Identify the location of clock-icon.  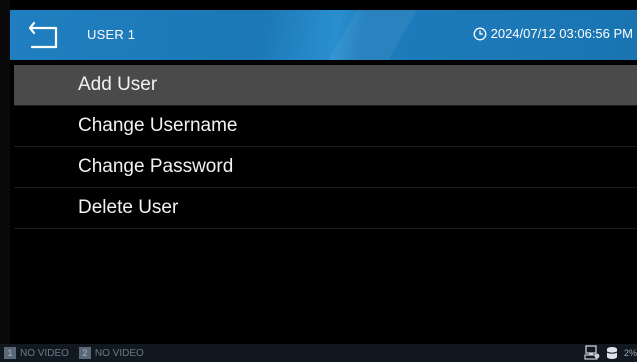
(480, 34).